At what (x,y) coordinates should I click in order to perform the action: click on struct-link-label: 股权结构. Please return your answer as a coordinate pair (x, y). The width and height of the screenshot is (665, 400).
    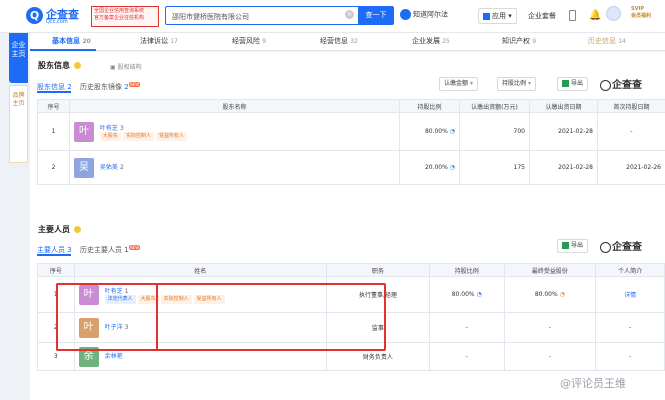
    Looking at the image, I should click on (129, 67).